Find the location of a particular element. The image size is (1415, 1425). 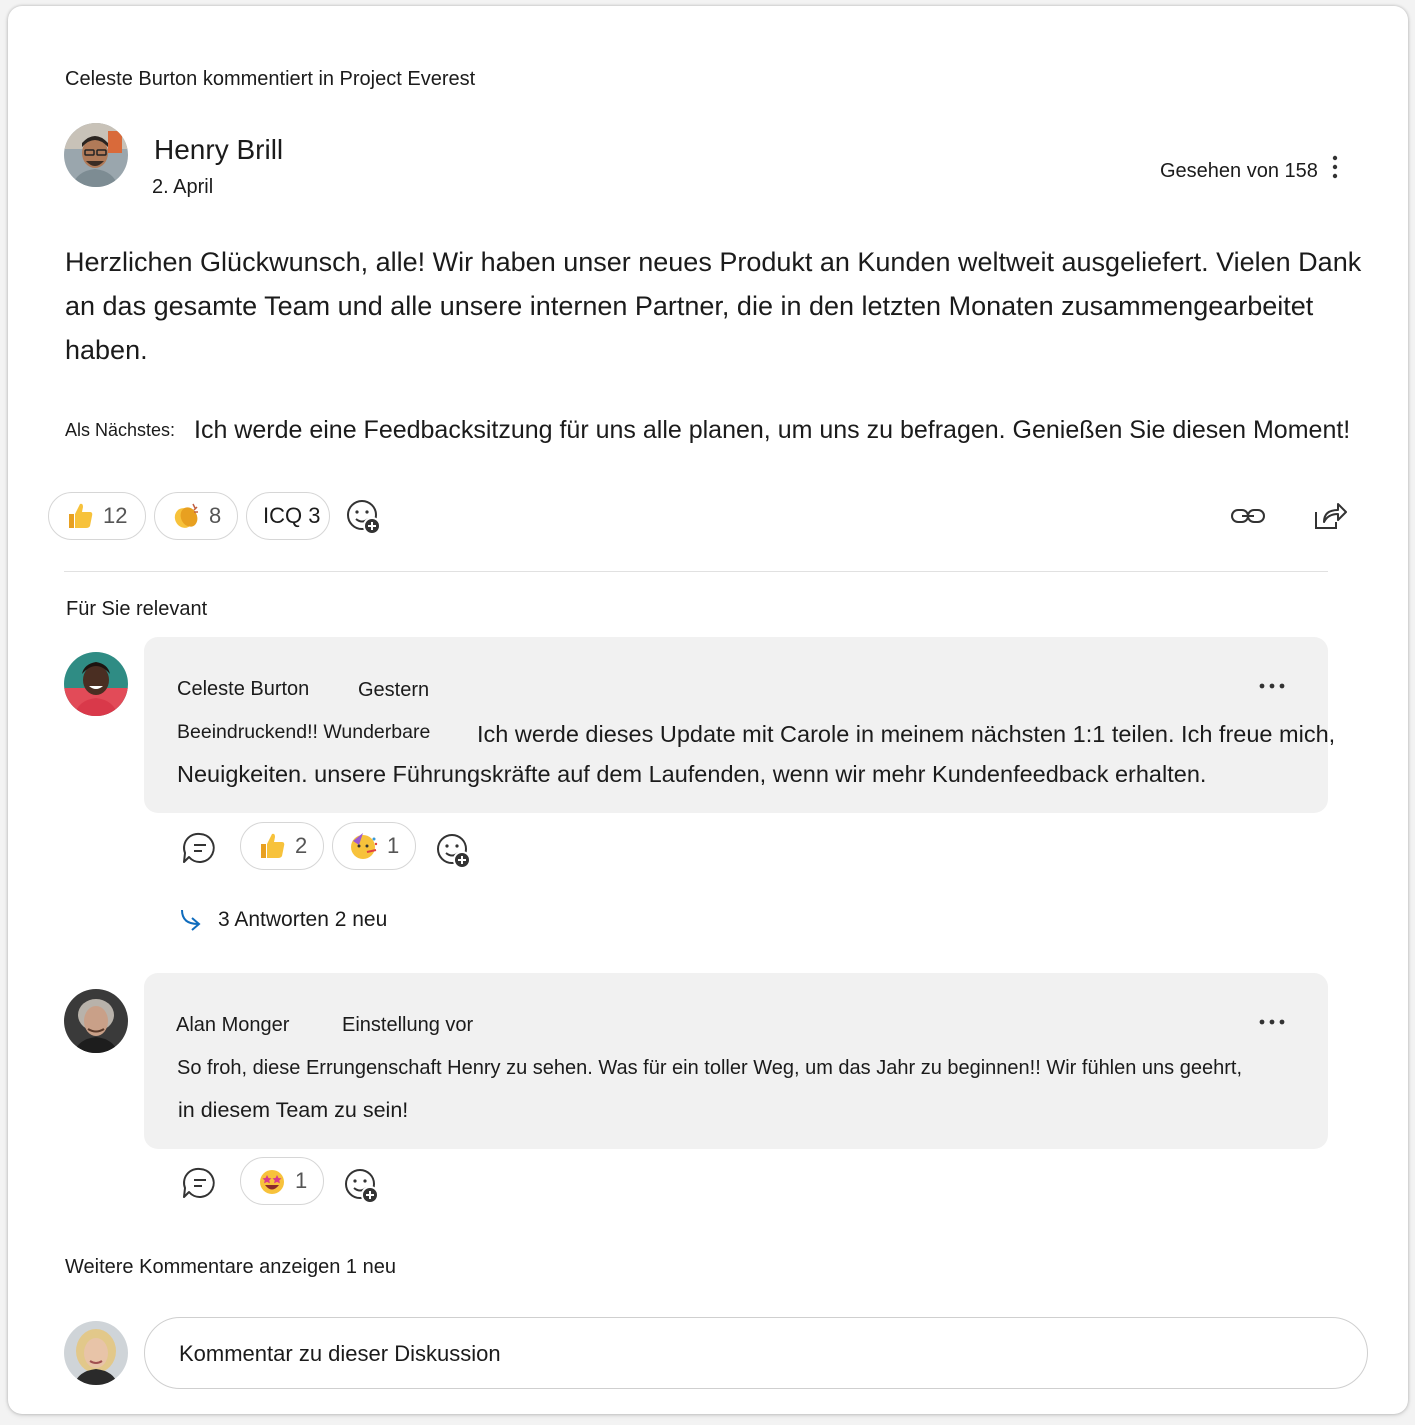

reaction-thumbs-up: 2 is located at coordinates (282, 846).